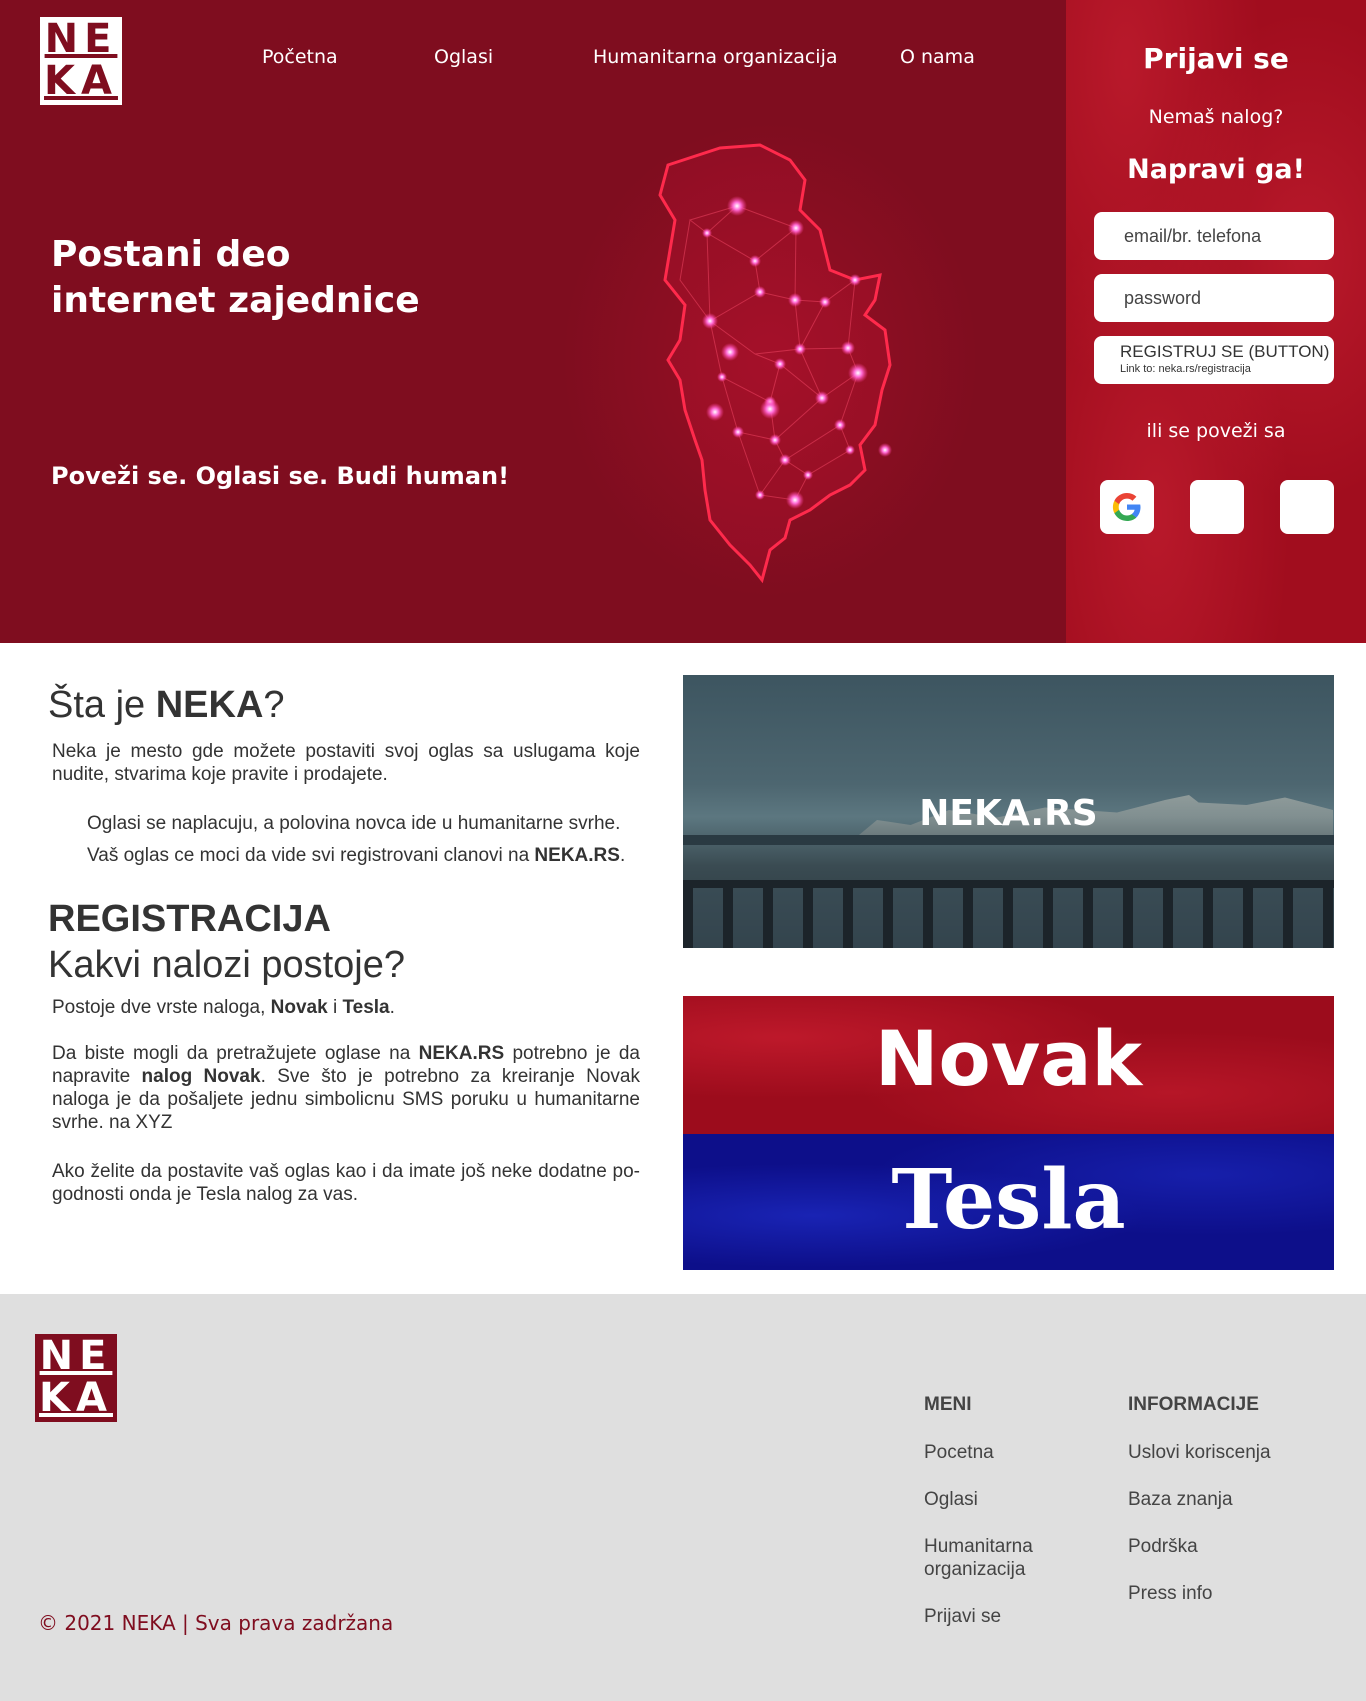 This screenshot has height=1701, width=1366. What do you see at coordinates (81, 81) in the screenshot?
I see `logo-text-bottom: KA` at bounding box center [81, 81].